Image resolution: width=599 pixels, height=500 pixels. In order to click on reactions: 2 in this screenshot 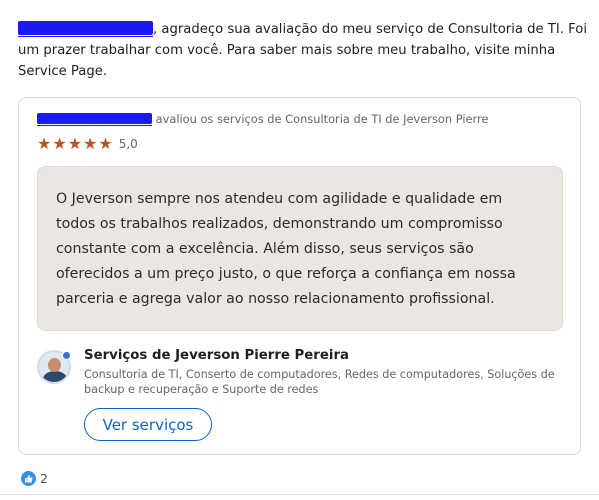, I will do `click(34, 478)`.